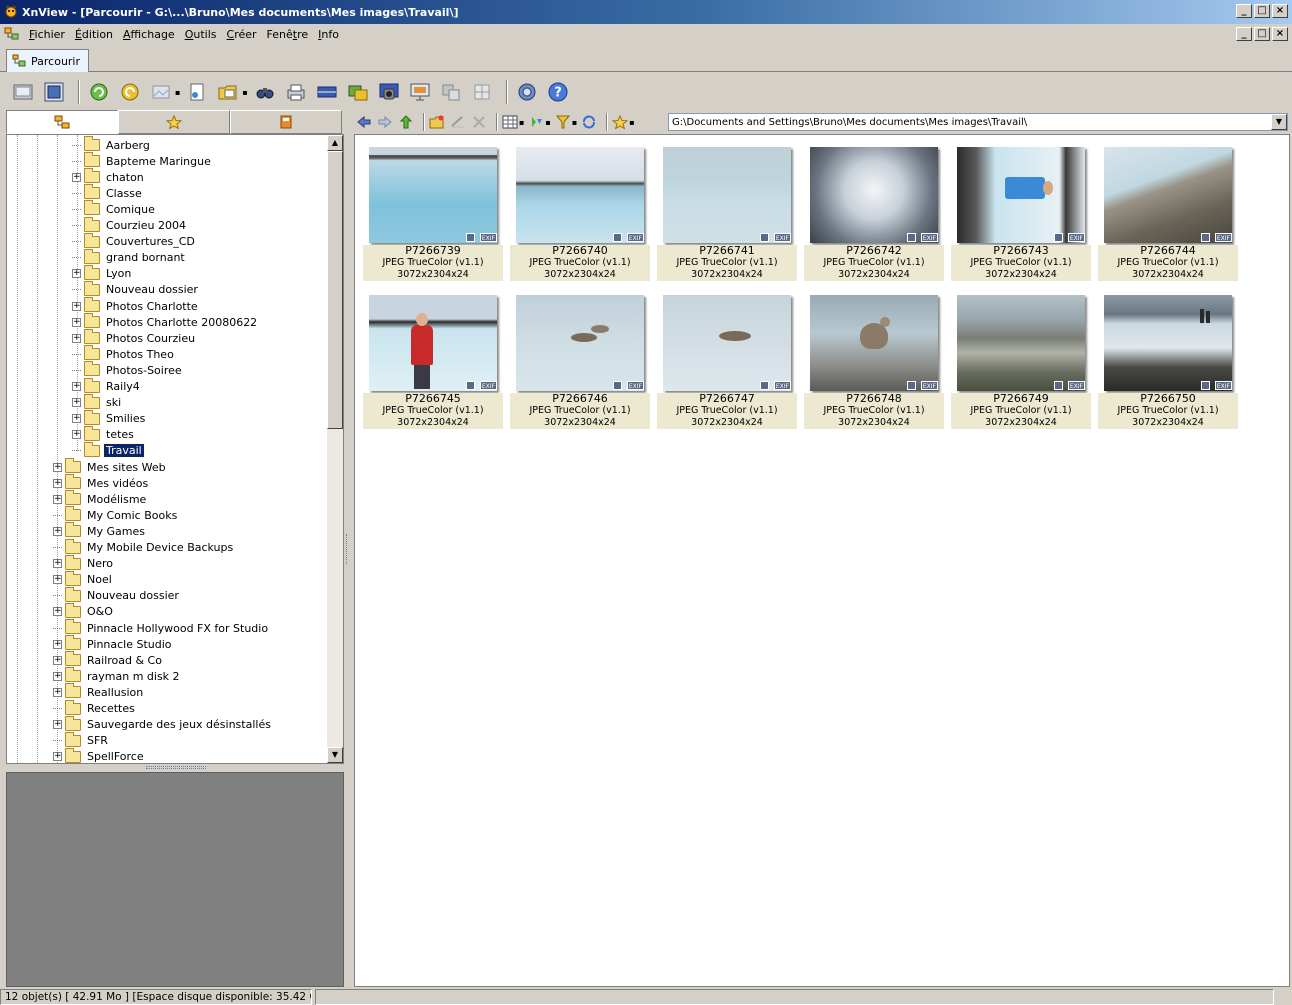 This screenshot has width=1292, height=1005. I want to click on tree-item: grand bornant, so click(129, 257).